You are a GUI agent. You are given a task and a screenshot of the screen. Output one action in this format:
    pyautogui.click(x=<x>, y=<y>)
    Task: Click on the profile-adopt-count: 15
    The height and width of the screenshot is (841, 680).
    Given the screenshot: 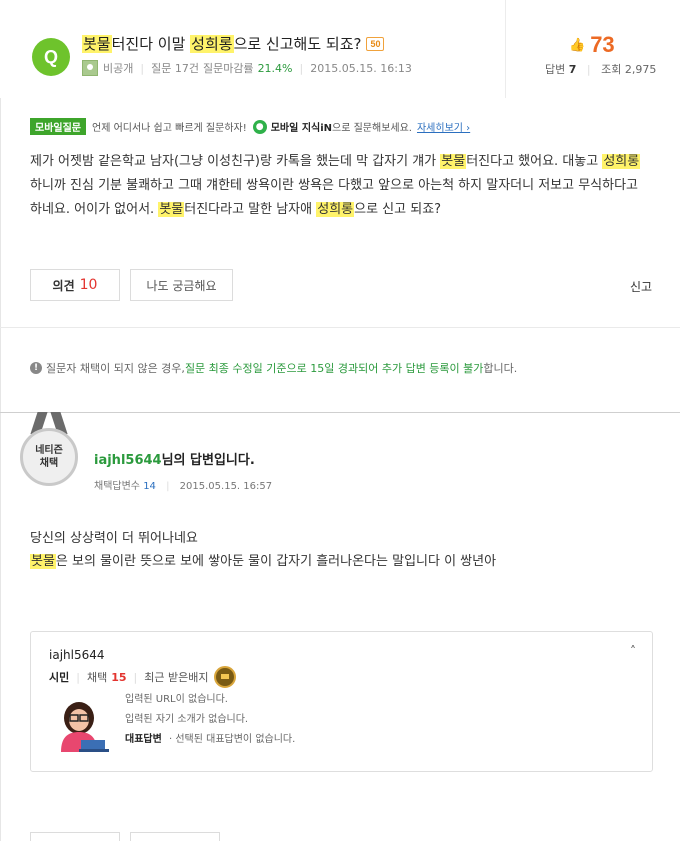 What is the action you would take?
    pyautogui.click(x=119, y=677)
    